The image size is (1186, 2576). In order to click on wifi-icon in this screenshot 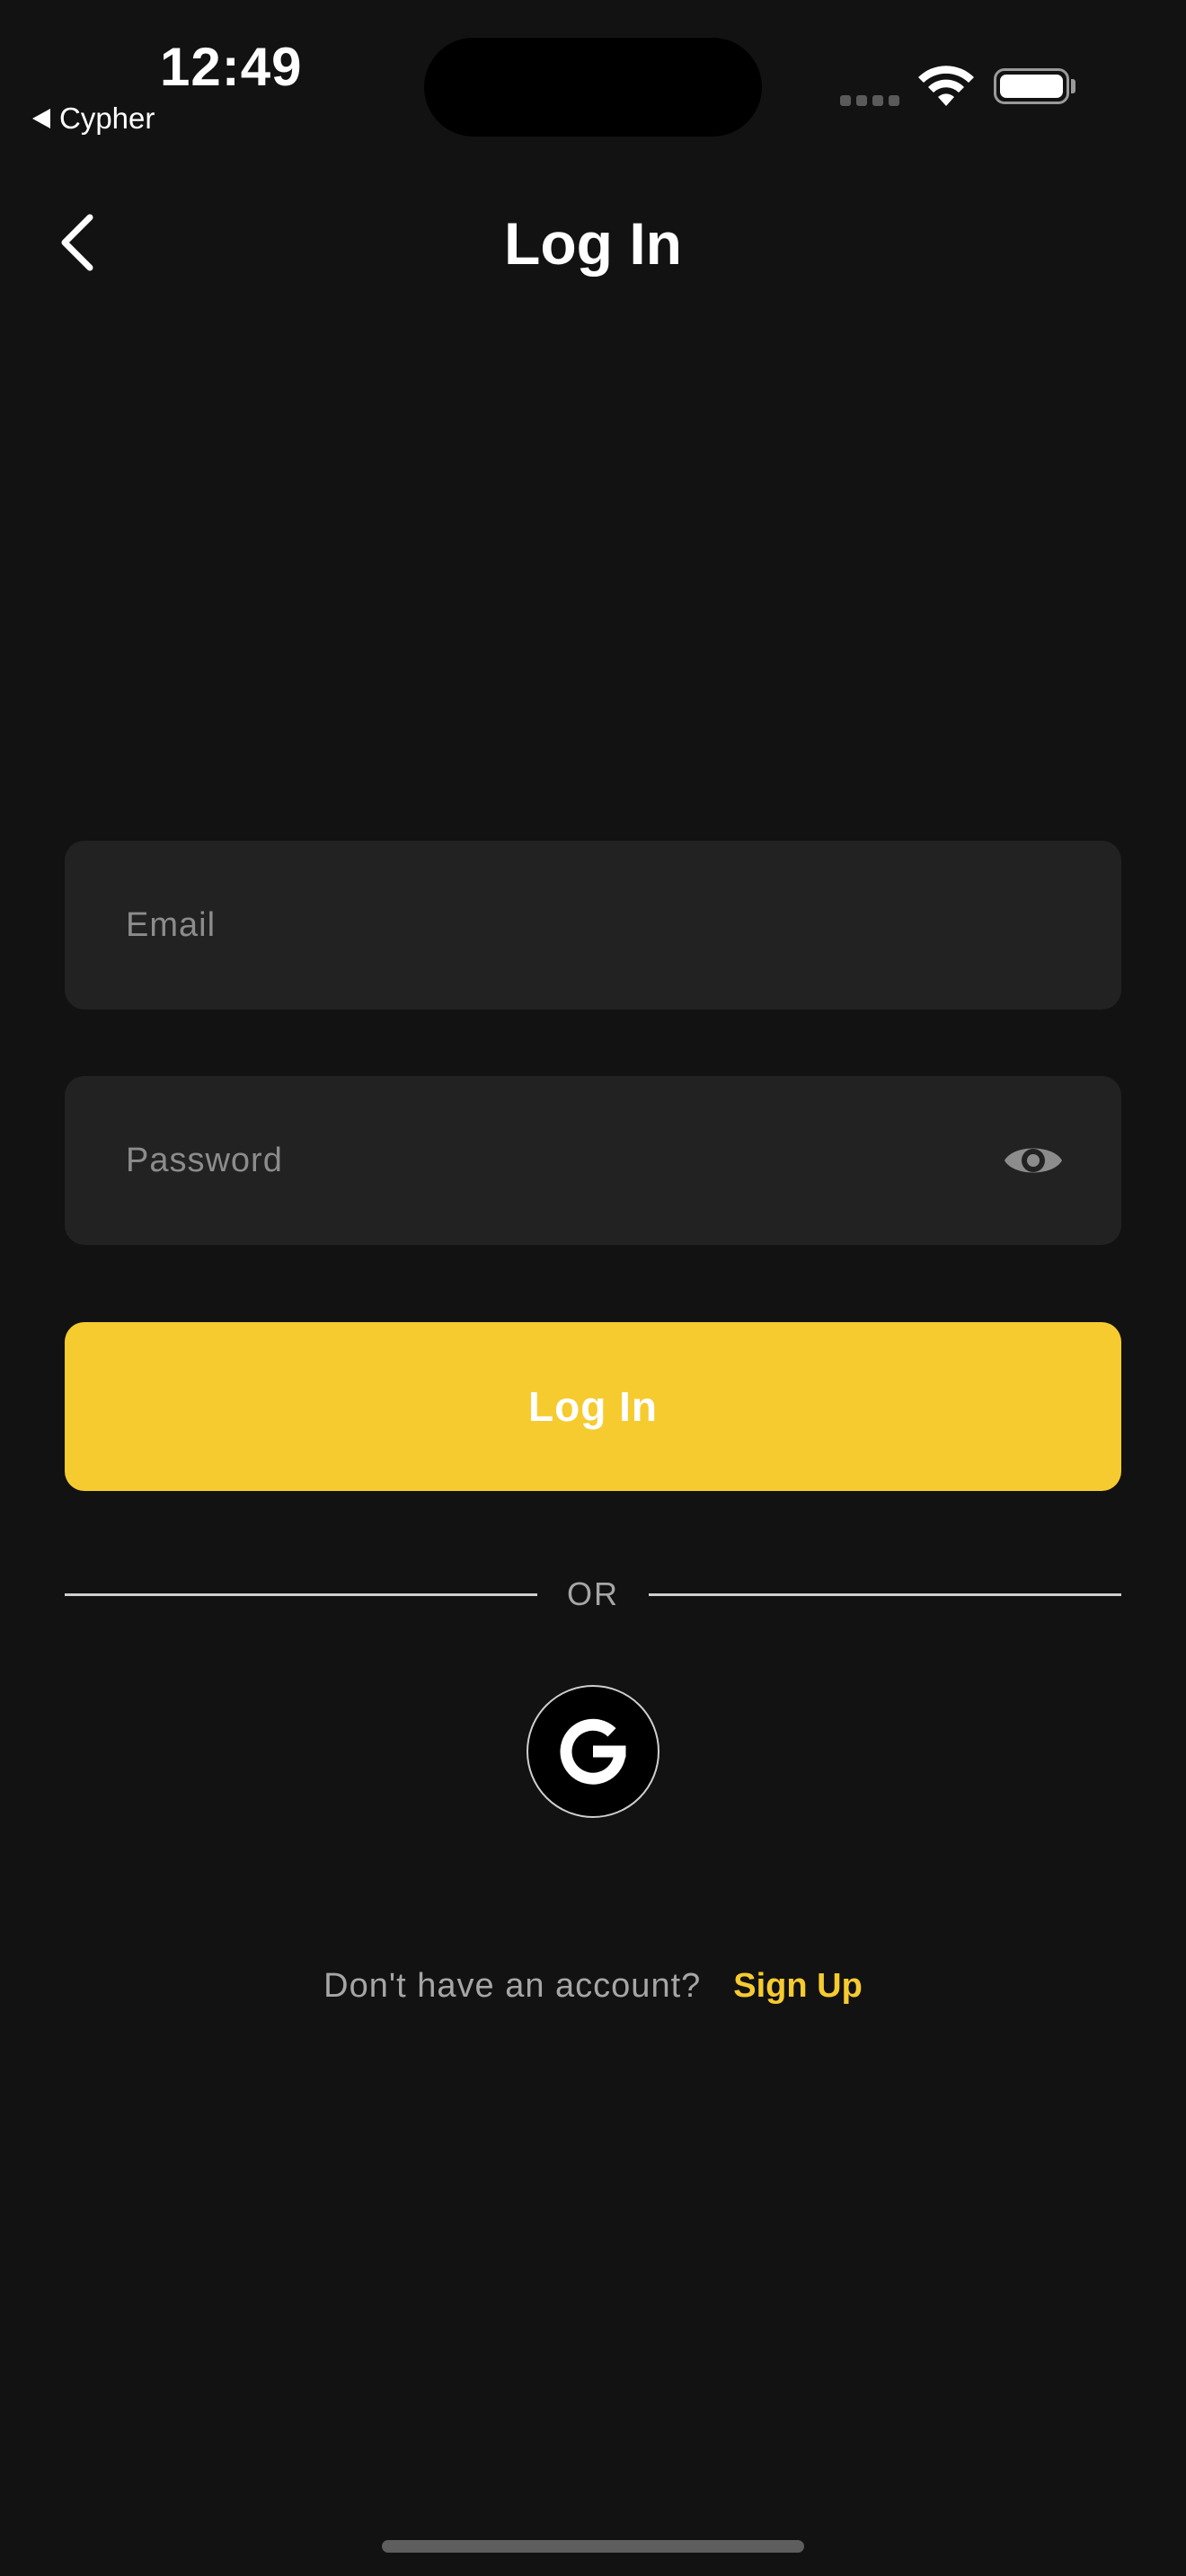, I will do `click(946, 86)`.